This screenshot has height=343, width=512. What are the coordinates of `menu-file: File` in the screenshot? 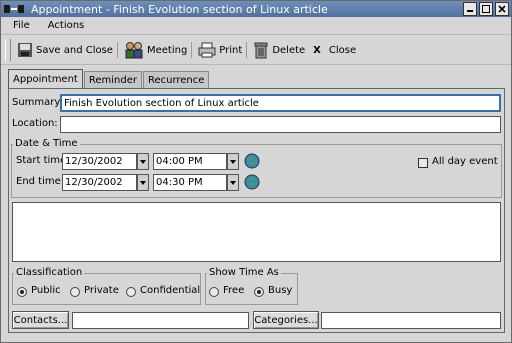 It's located at (21, 25).